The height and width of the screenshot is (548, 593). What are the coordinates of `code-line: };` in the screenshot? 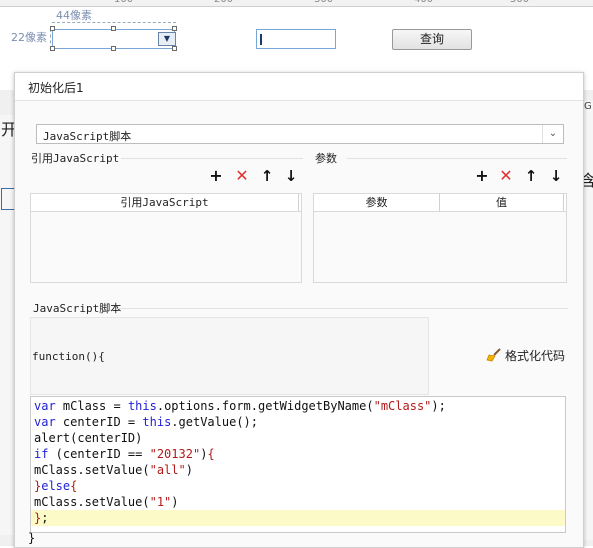 It's located at (298, 518).